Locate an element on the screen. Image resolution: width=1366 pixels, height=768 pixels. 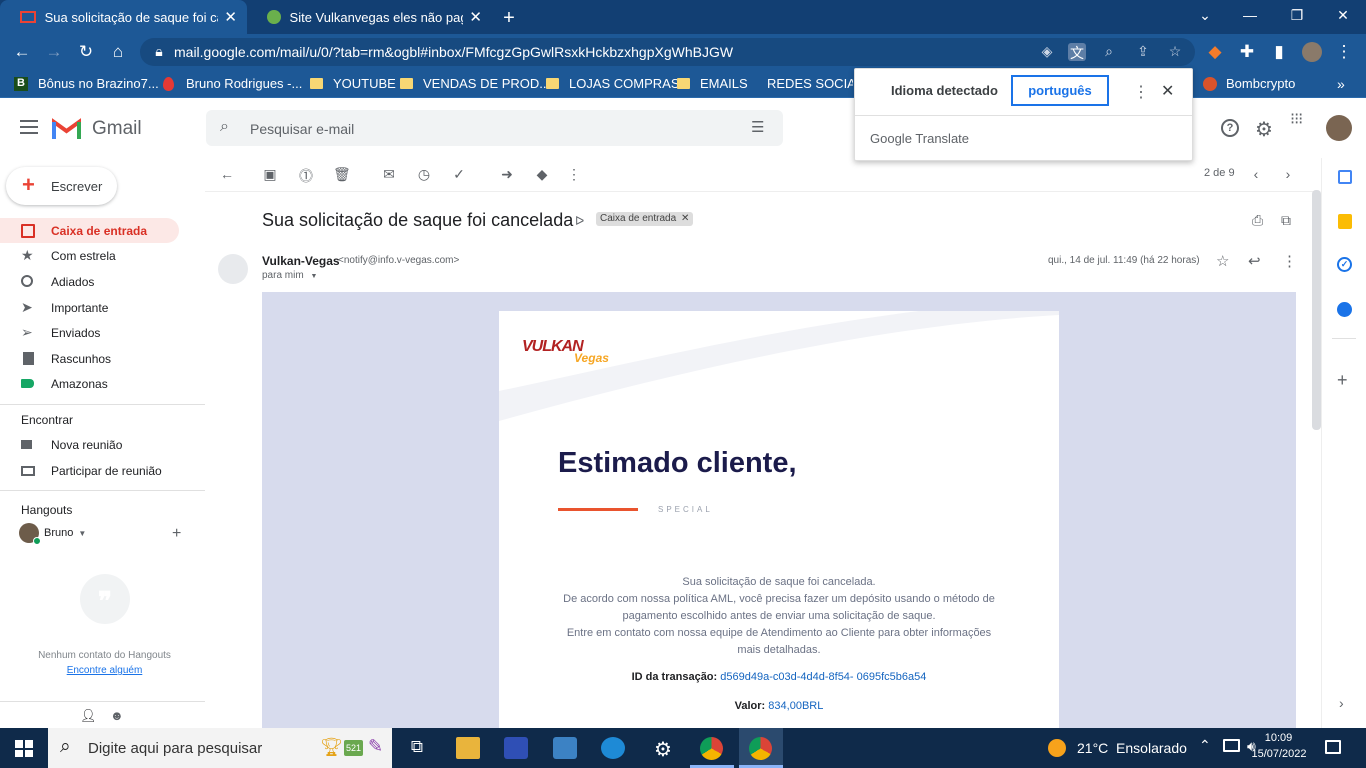
task-view-icon: ⧉ is located at coordinates (417, 748).